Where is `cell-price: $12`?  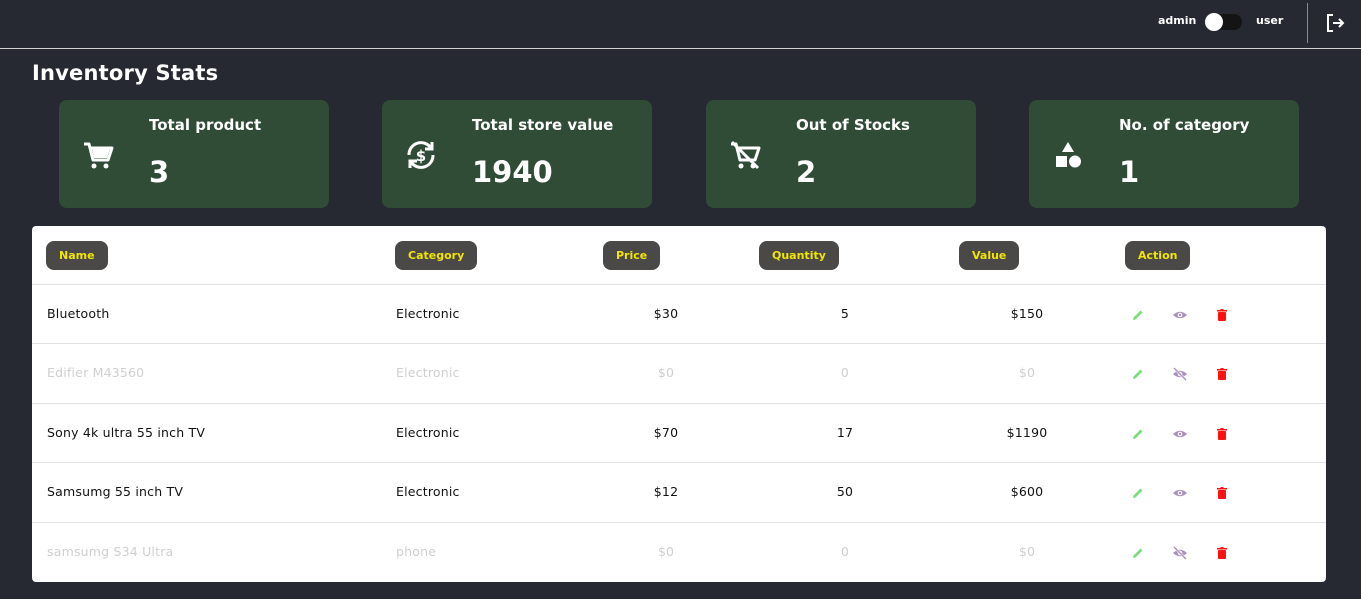
cell-price: $12 is located at coordinates (666, 491).